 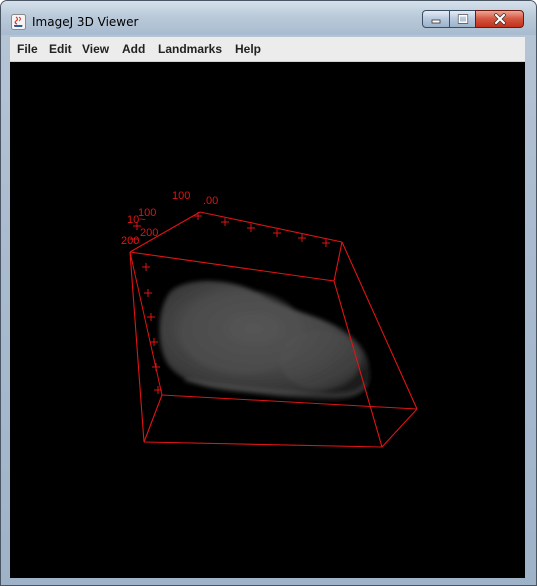 I want to click on axis-label-top-2: .00, so click(x=210, y=201).